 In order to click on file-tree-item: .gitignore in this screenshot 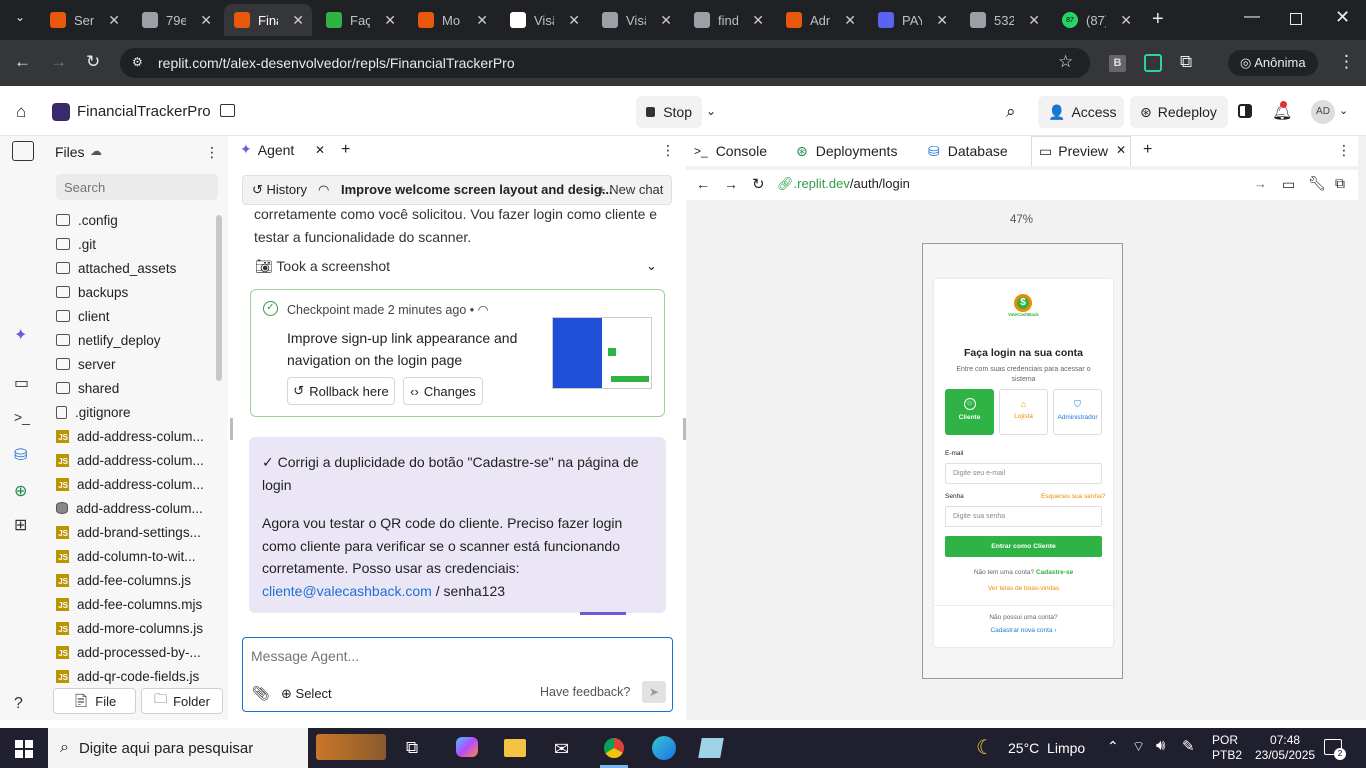, I will do `click(93, 412)`.